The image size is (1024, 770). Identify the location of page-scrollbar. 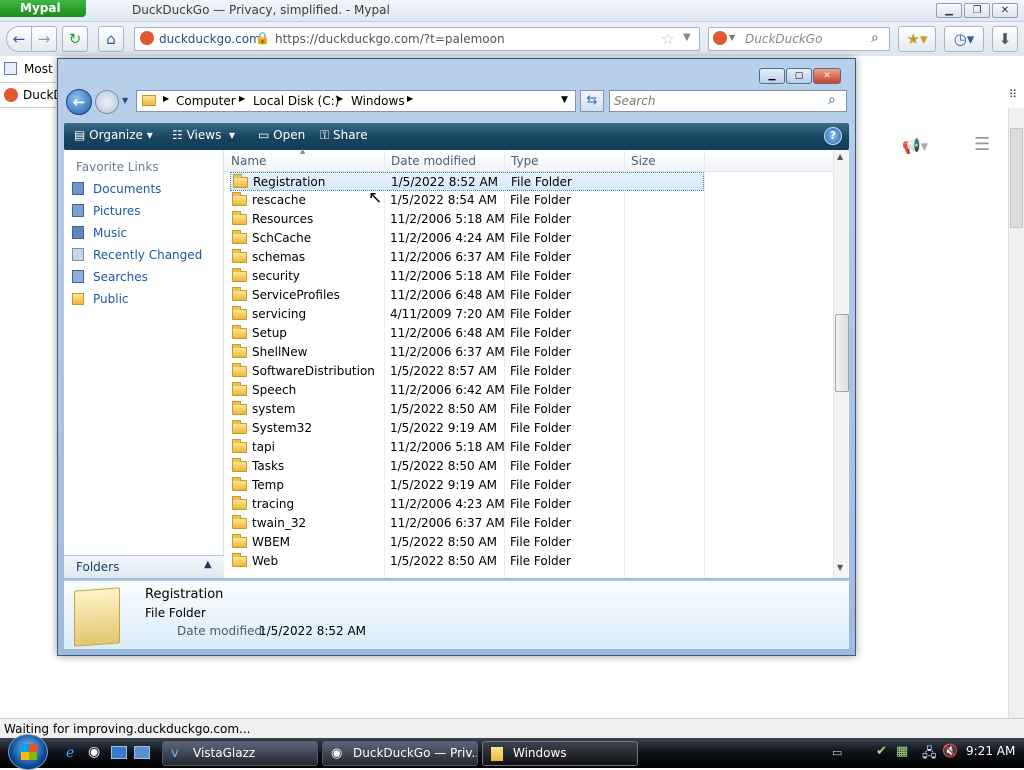
(1016, 414).